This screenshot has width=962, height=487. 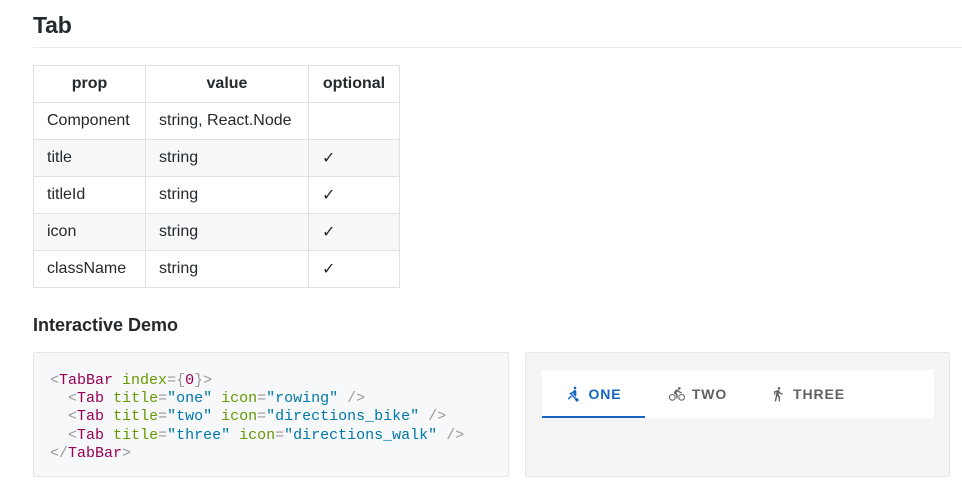 I want to click on code-line: <TabBar index={0}>, so click(x=279, y=381).